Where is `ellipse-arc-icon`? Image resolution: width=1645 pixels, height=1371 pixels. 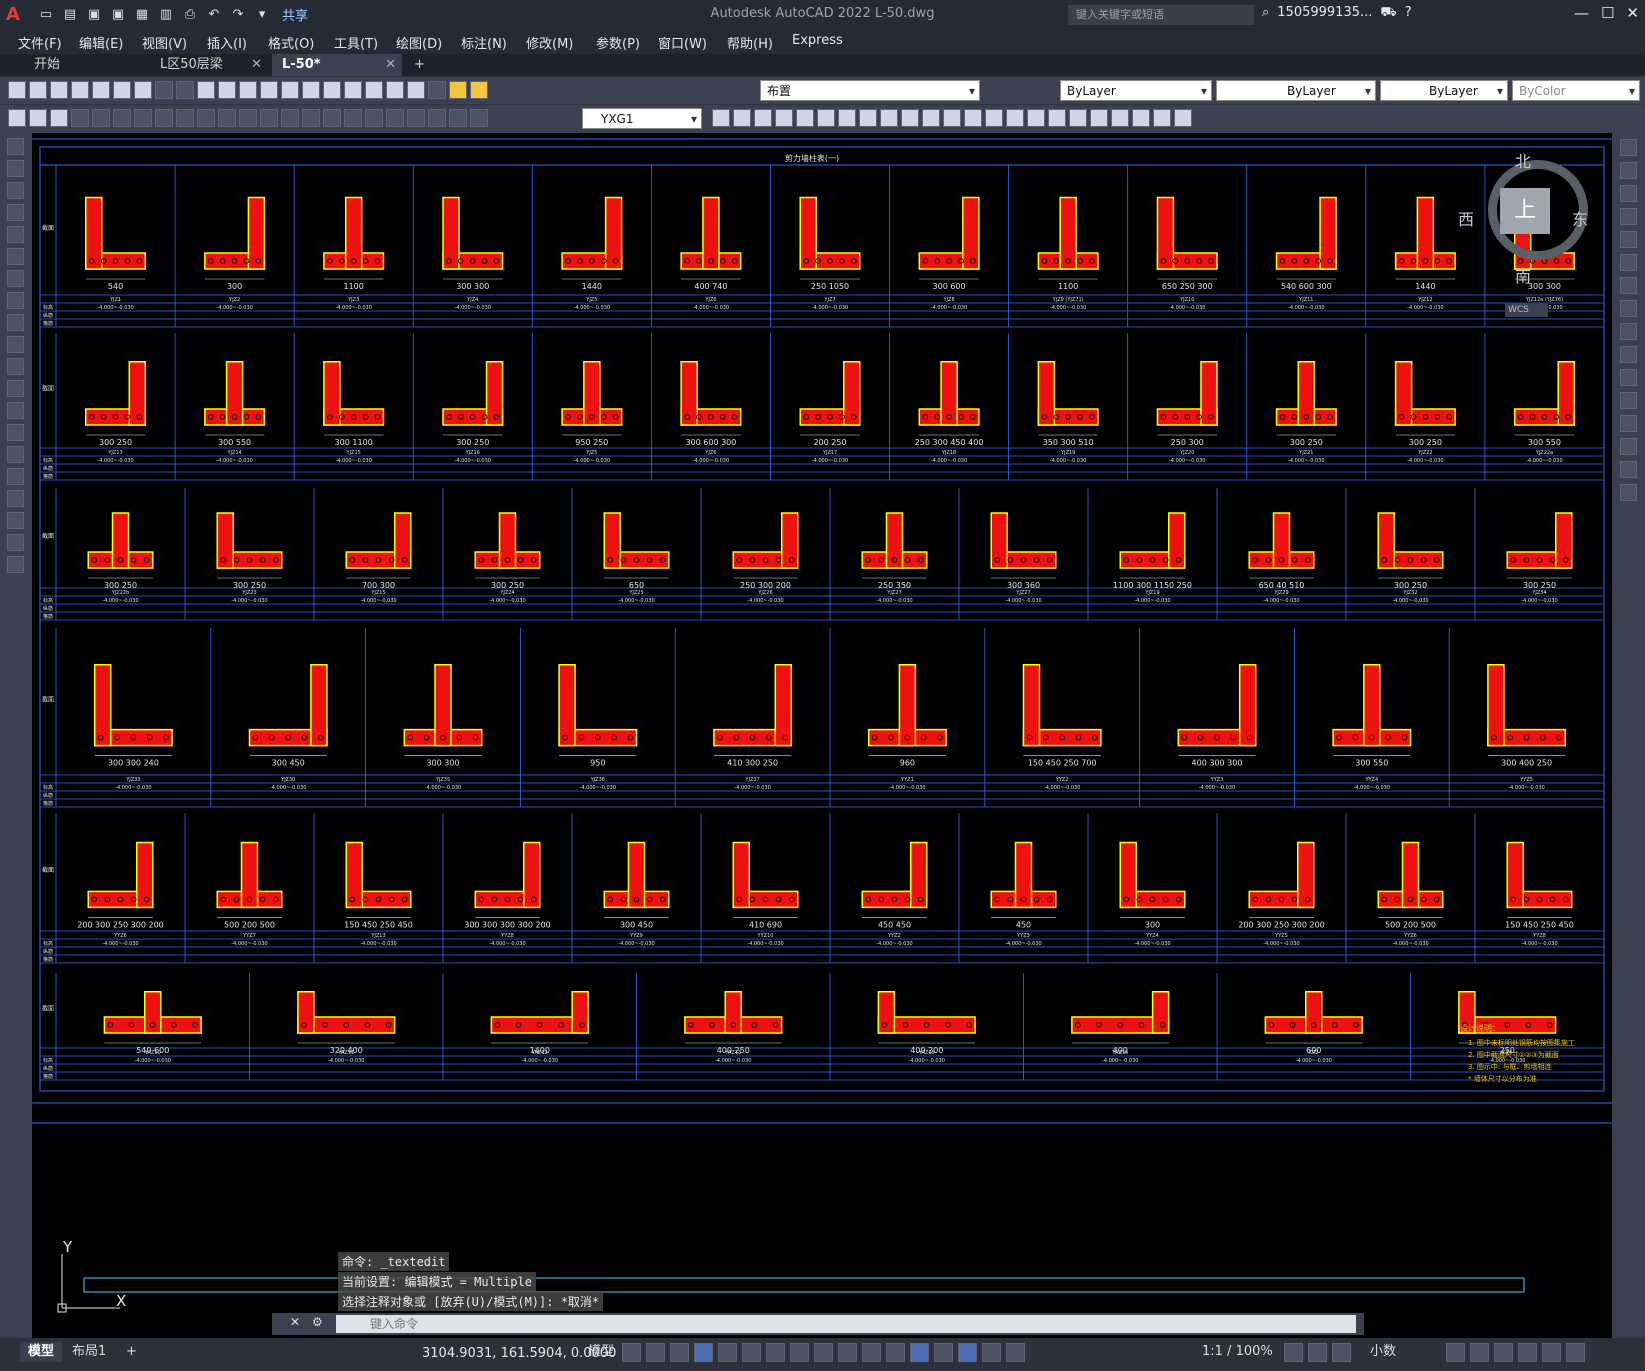 ellipse-arc-icon is located at coordinates (15, 366).